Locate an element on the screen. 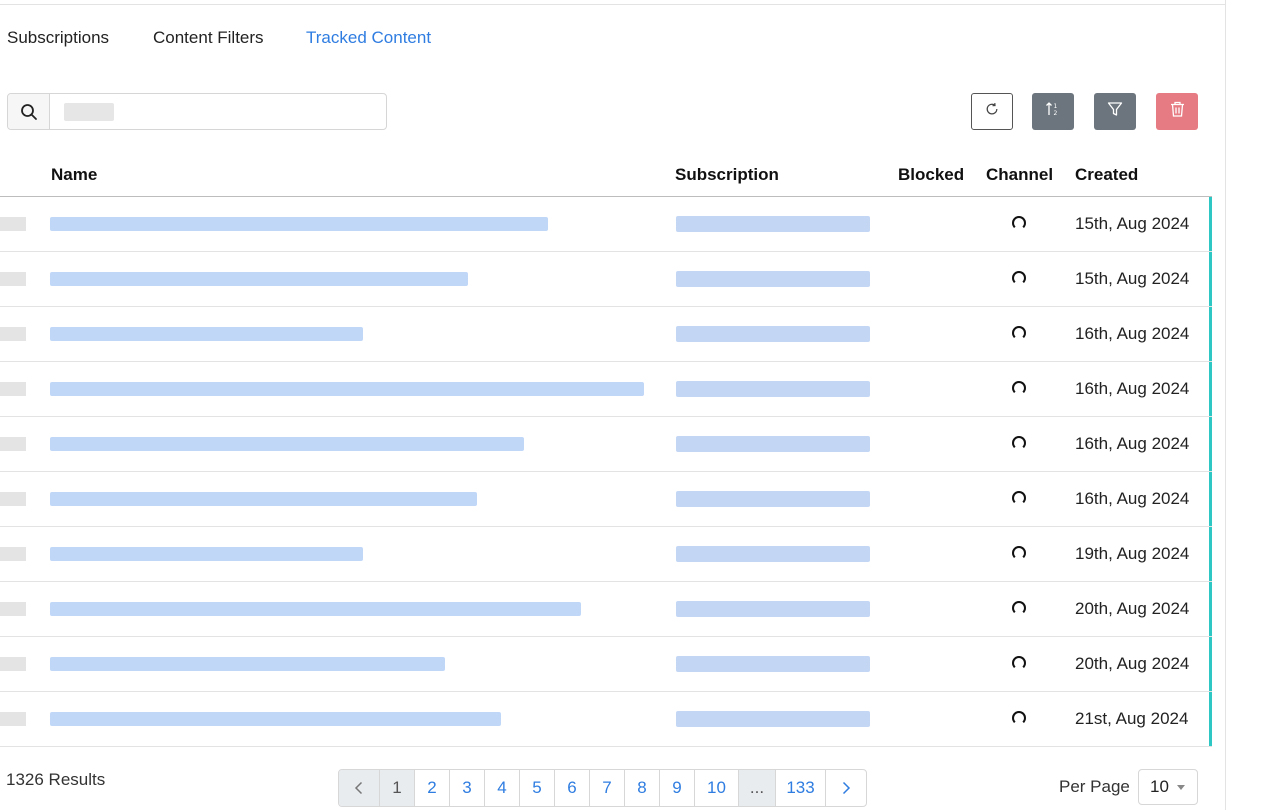  filter-icon is located at coordinates (1115, 111).